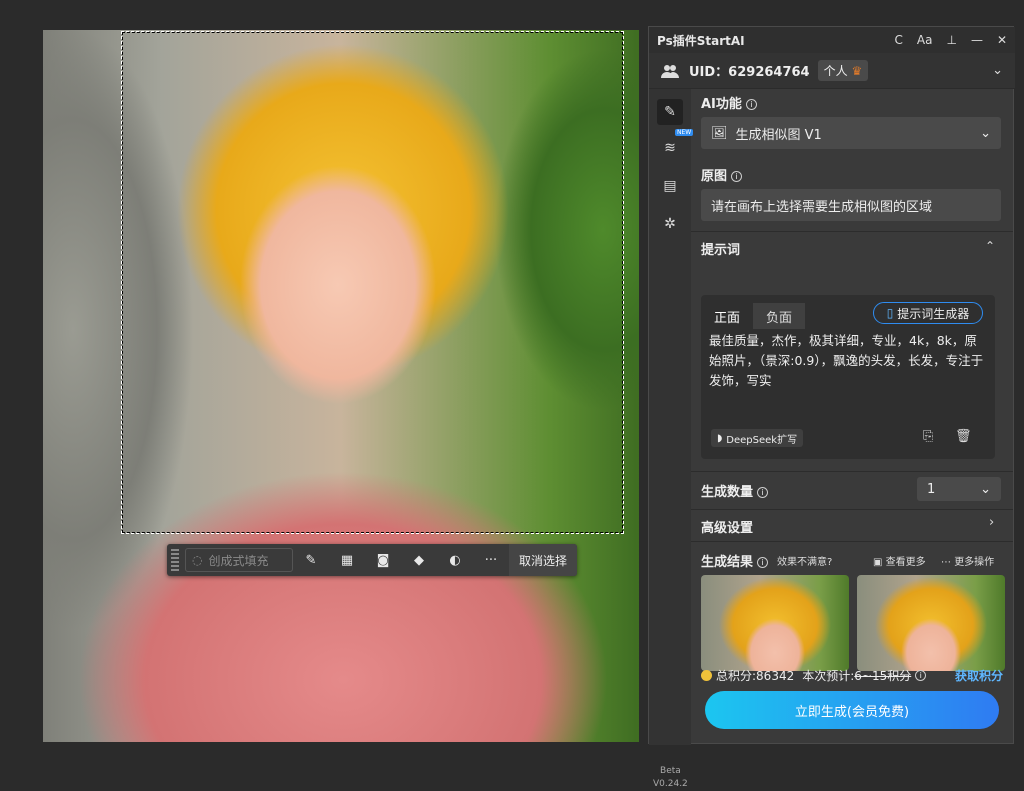 The height and width of the screenshot is (791, 1024). Describe the element at coordinates (977, 40) in the screenshot. I see `minimize-icon: —` at that location.